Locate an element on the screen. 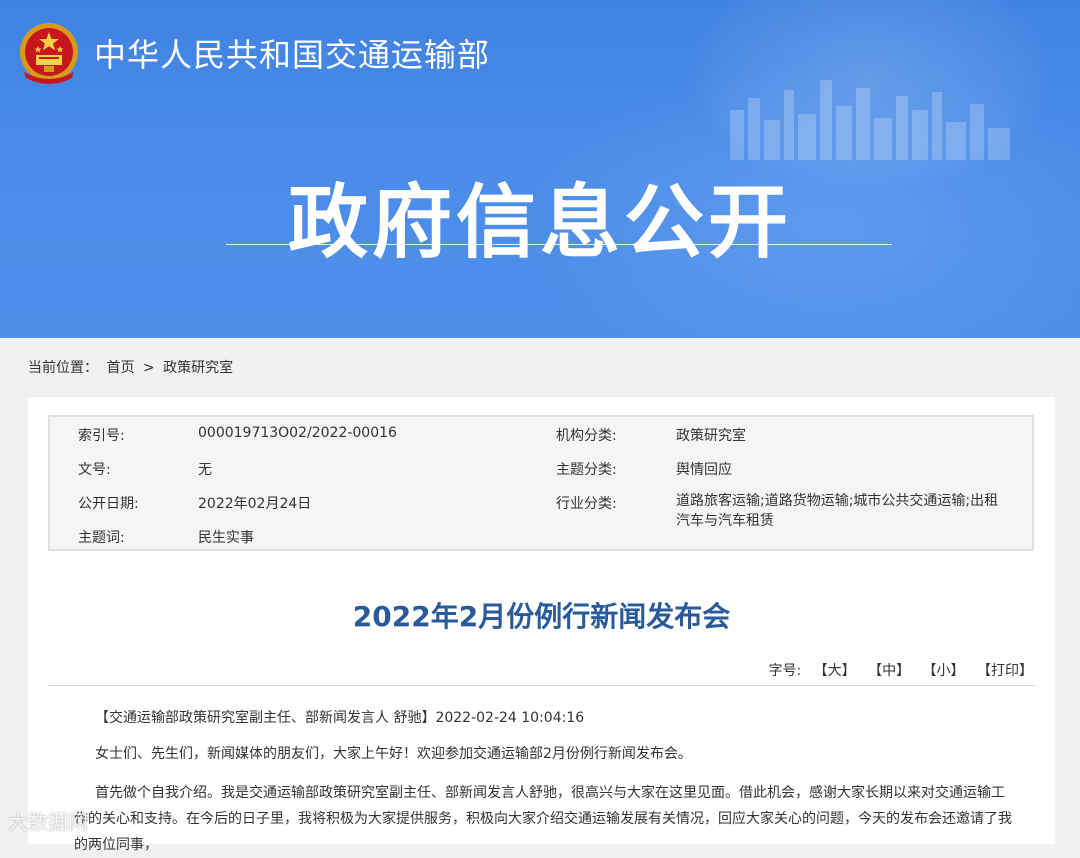 This screenshot has height=858, width=1080. meta-org-label: 机构分类: is located at coordinates (586, 436).